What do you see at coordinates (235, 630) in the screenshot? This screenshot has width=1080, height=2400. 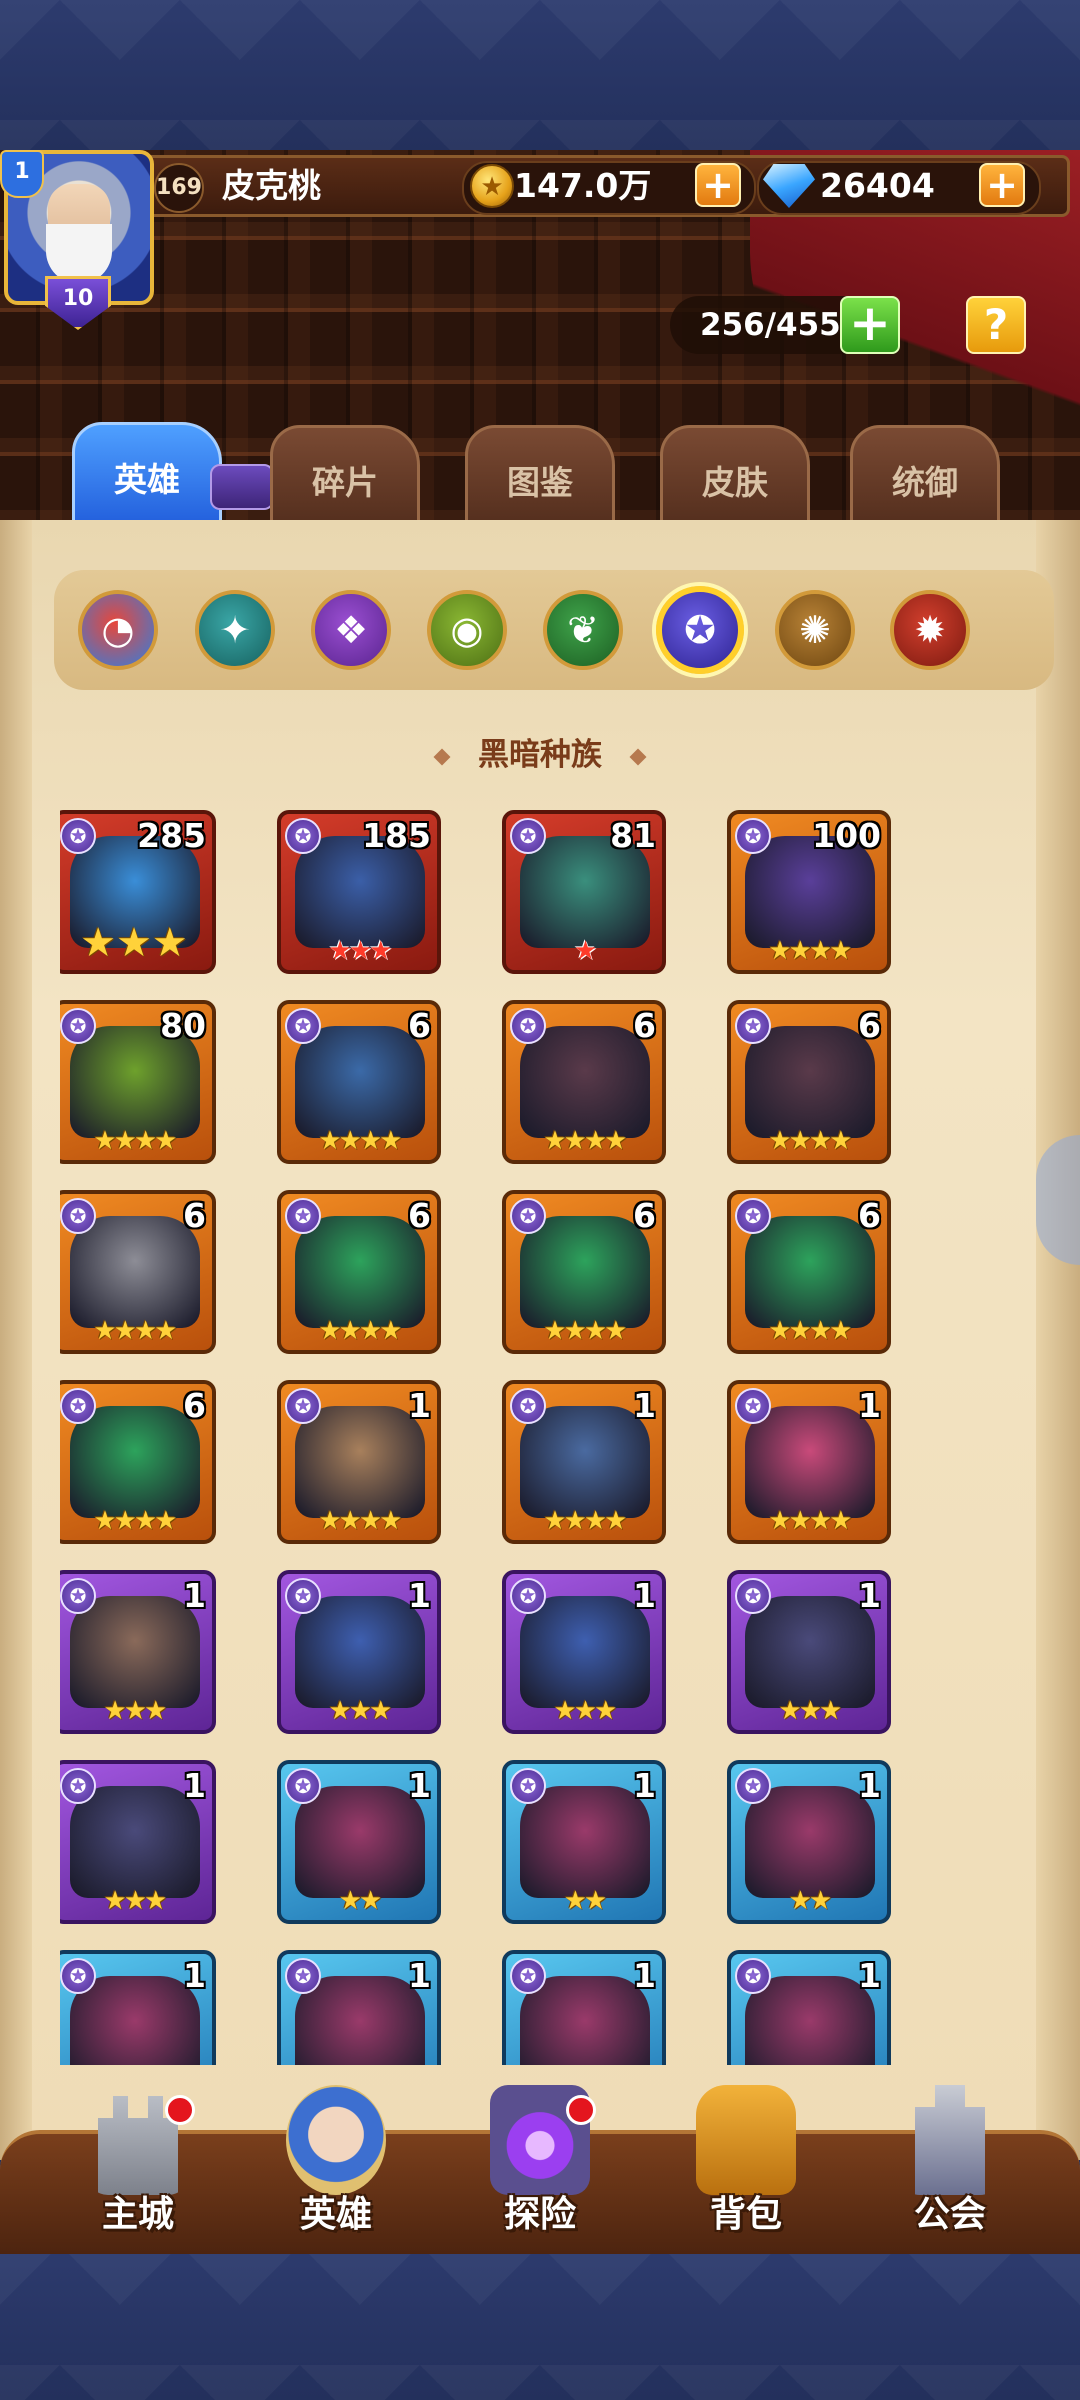 I see `race-filter-nature-icon: ✦` at bounding box center [235, 630].